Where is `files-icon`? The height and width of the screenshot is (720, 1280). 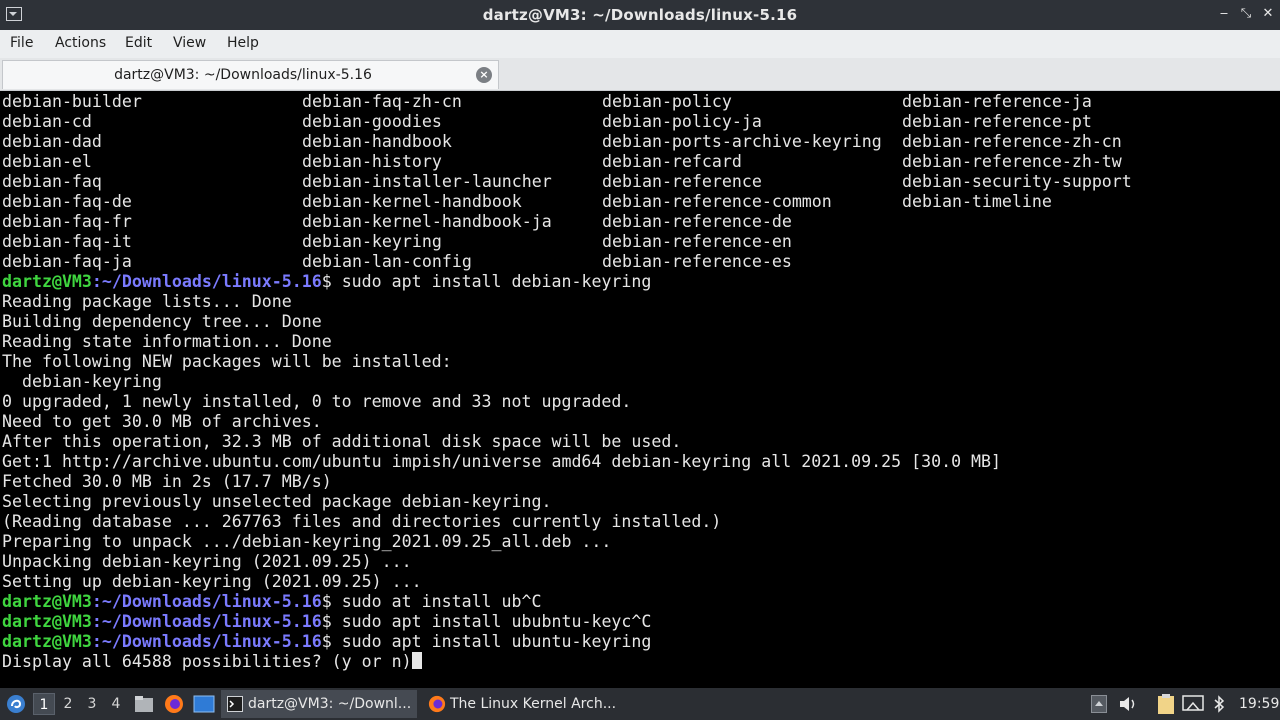 files-icon is located at coordinates (144, 704).